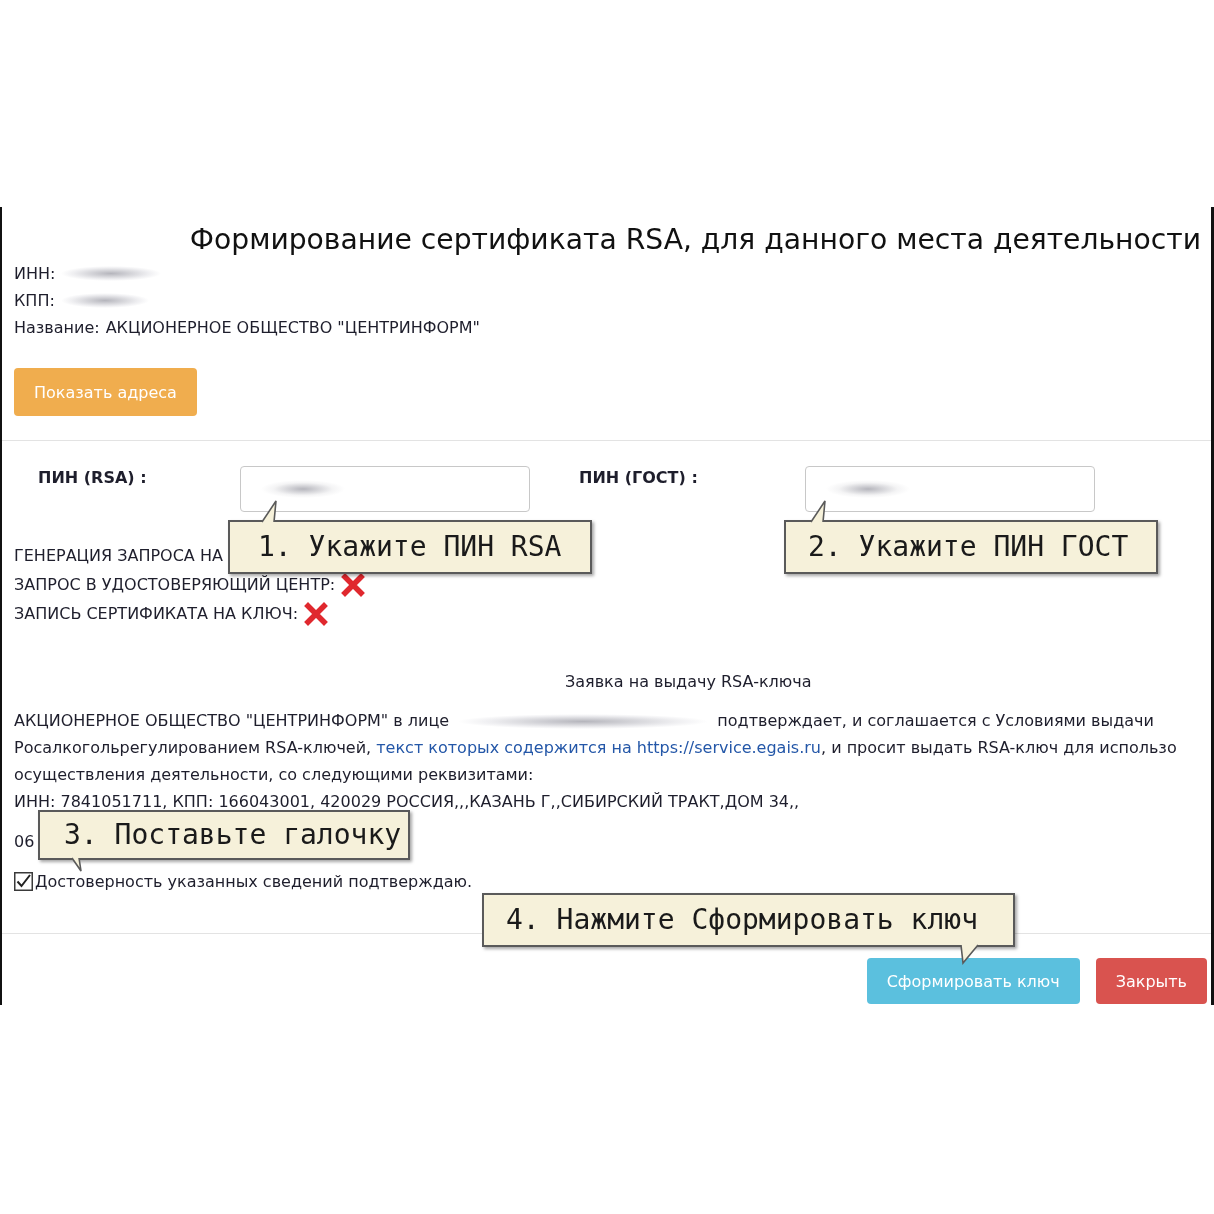 The image size is (1214, 1214). I want to click on agreement-text: АКЦИОНЕРНОЕ ОБЩЕСТВО "ЦЕНТРИНФОРМ" в лице подтверждает, и соглашается с Условиями выдачи Росалкогольрегулированием RSA-ключей, текст которых содержится на https://service.egais.ru, и просит выдать RSA-ключ для использо осуществления деятельности, со следующими реквизитами:, so click(595, 748).